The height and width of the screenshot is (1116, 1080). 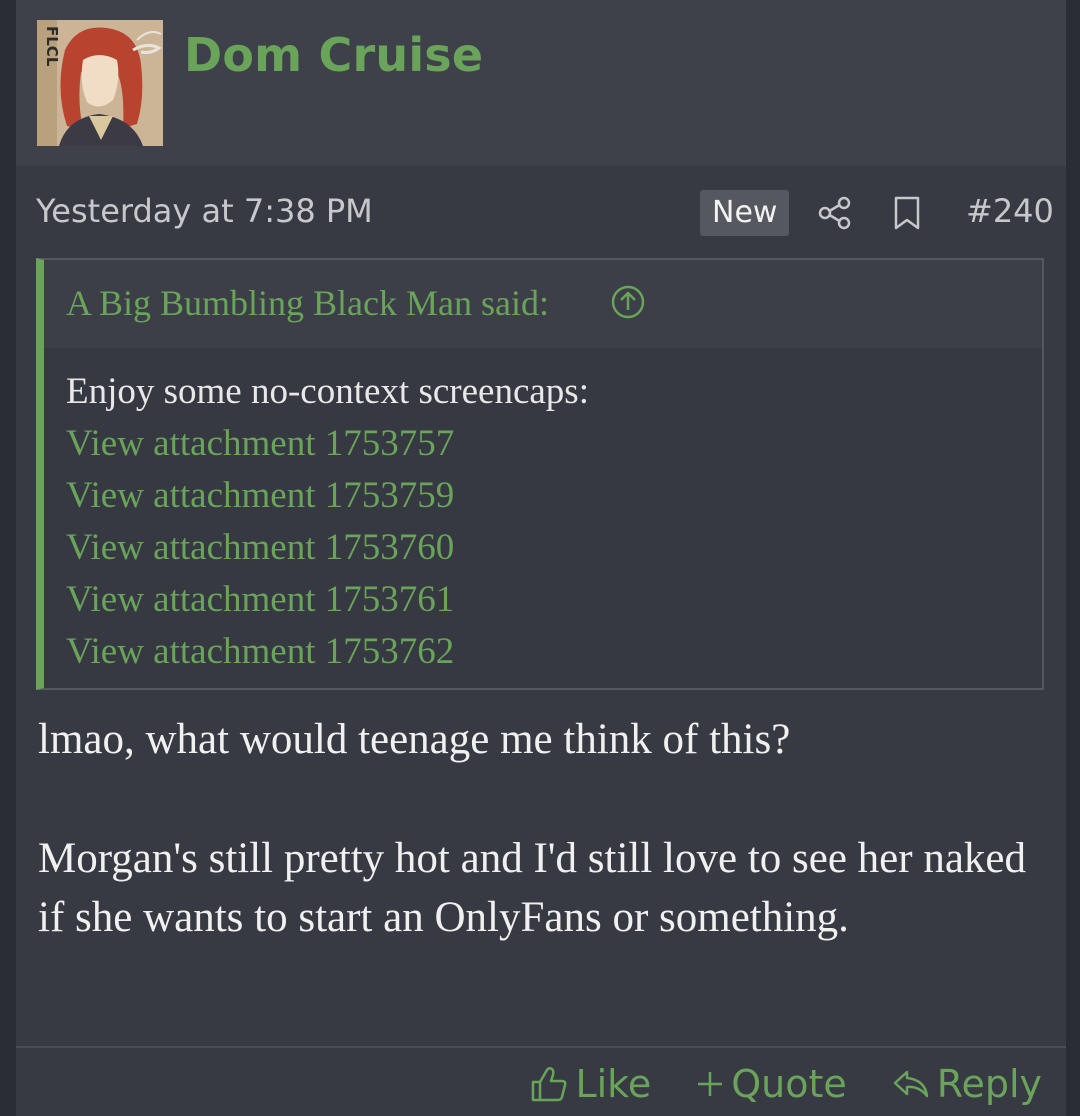 What do you see at coordinates (745, 213) in the screenshot?
I see `new-badge: New` at bounding box center [745, 213].